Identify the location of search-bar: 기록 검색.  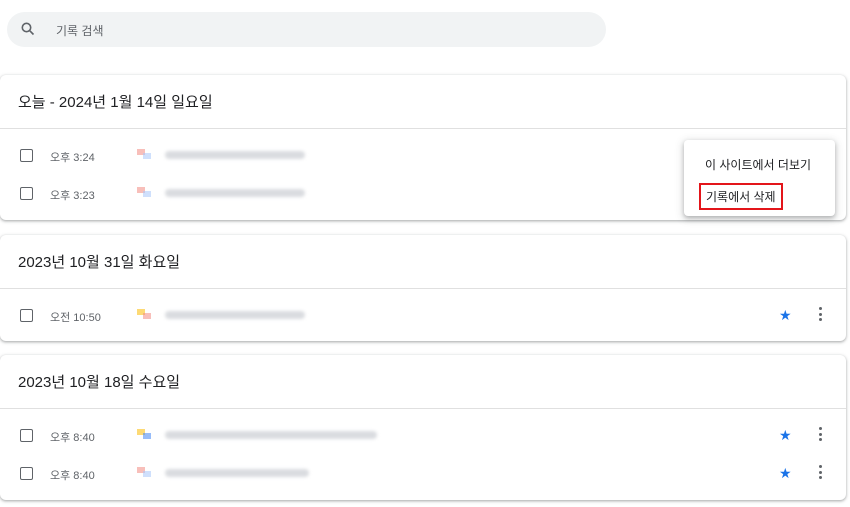
(306, 29).